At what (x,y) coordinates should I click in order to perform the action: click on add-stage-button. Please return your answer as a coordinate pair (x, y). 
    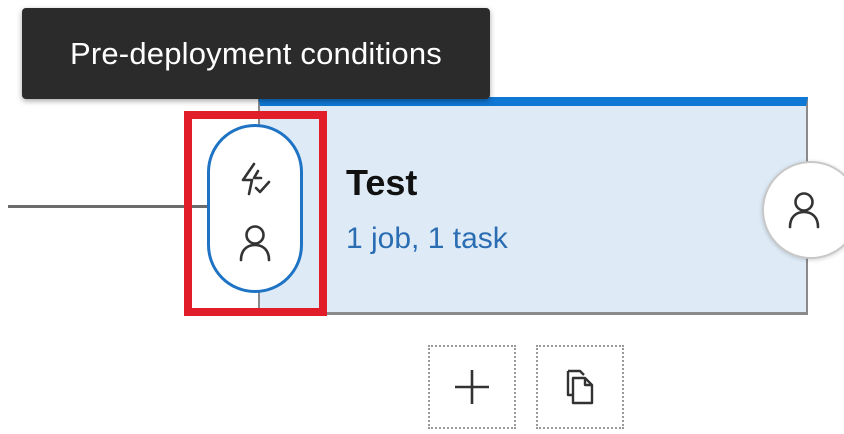
    Looking at the image, I should click on (472, 387).